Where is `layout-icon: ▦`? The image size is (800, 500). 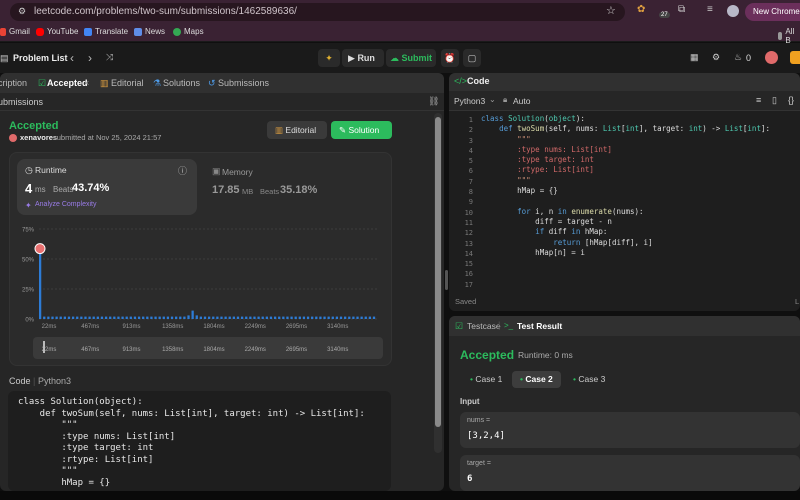
layout-icon: ▦ is located at coordinates (694, 57).